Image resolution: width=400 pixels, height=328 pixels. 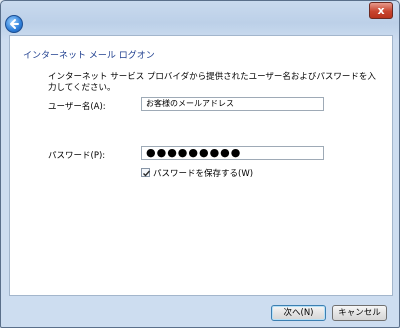 What do you see at coordinates (77, 156) in the screenshot?
I see `password-label: パスワード(P):` at bounding box center [77, 156].